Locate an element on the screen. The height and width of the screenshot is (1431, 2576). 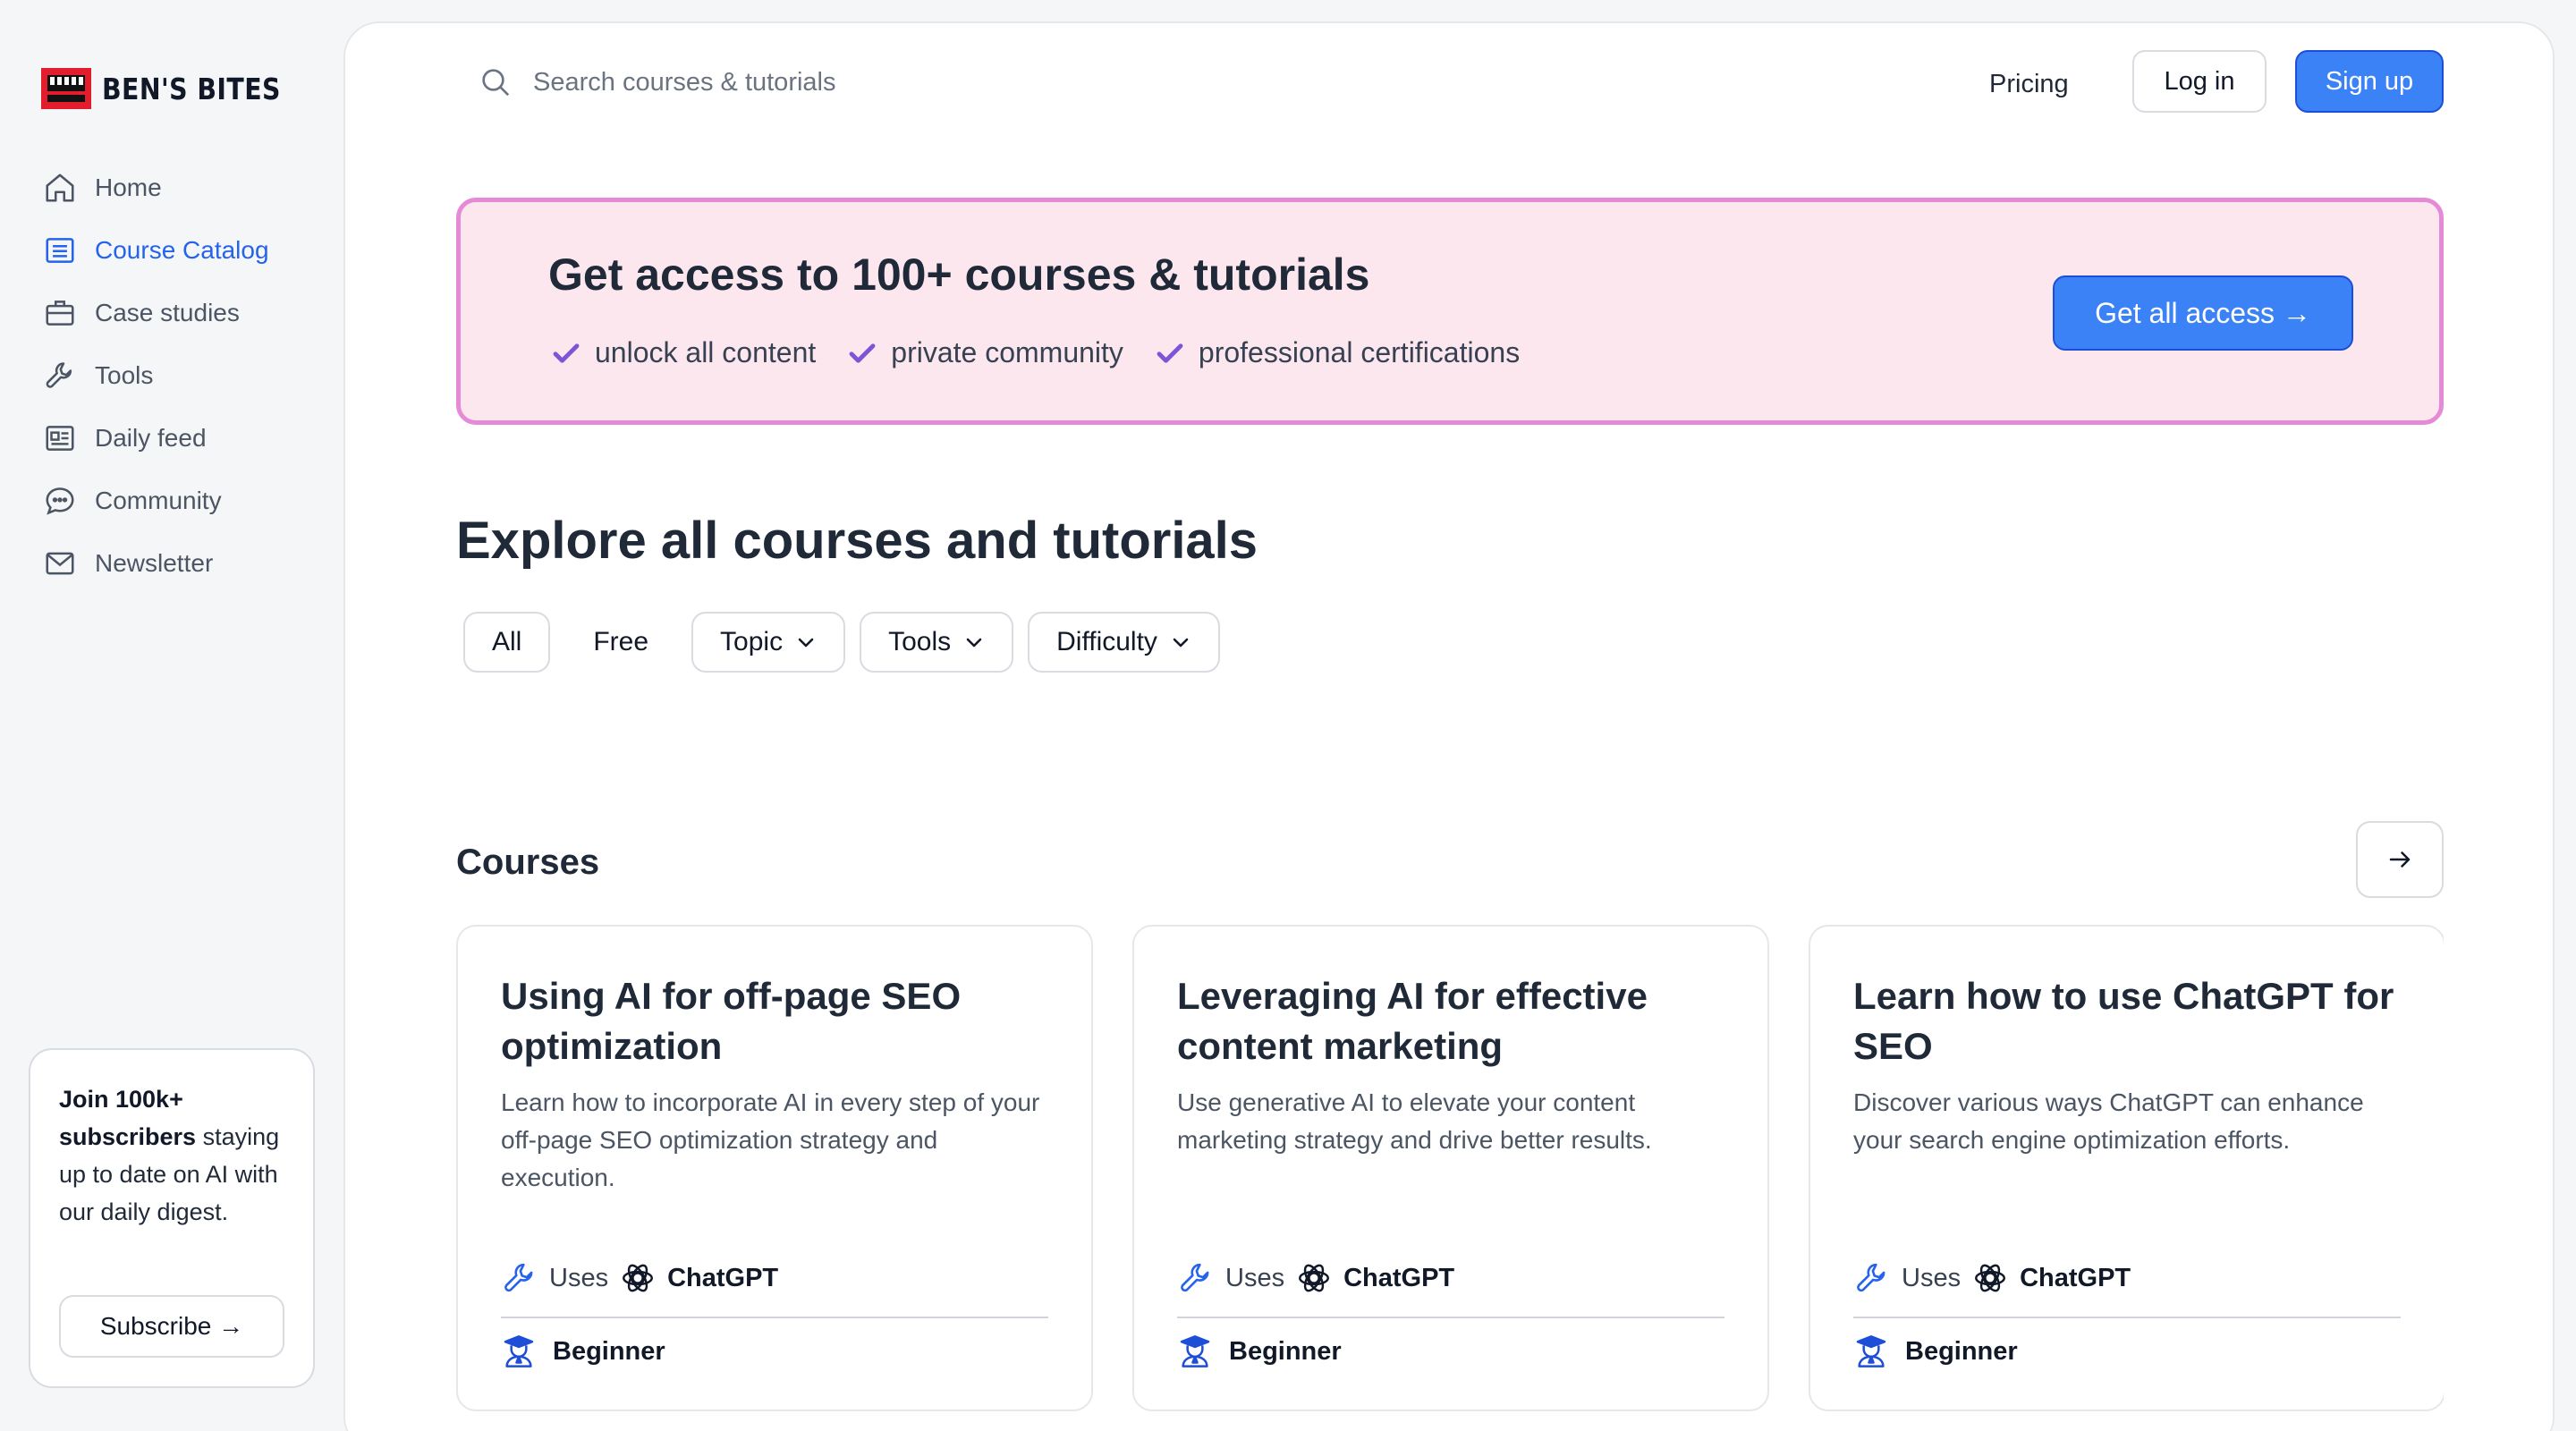
pricing-link: Pricing is located at coordinates (2029, 84).